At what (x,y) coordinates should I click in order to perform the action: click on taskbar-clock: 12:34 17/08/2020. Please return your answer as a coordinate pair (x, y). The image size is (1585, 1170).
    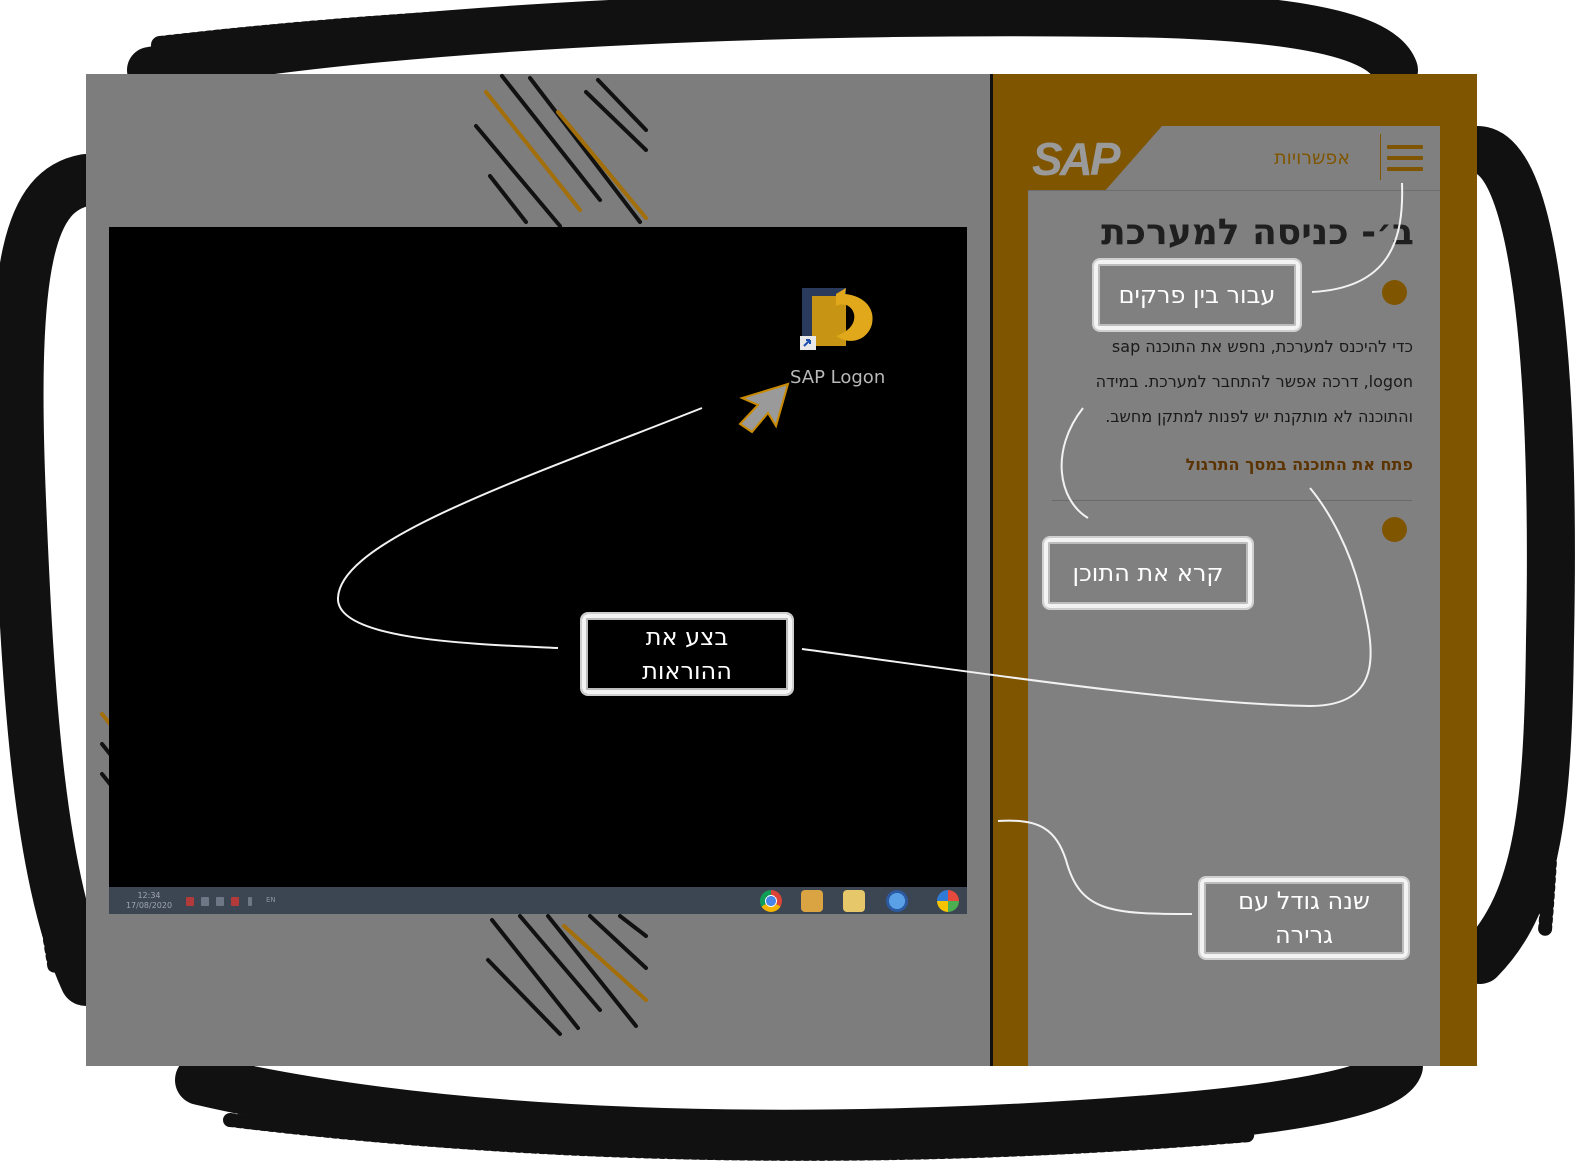
    Looking at the image, I should click on (149, 901).